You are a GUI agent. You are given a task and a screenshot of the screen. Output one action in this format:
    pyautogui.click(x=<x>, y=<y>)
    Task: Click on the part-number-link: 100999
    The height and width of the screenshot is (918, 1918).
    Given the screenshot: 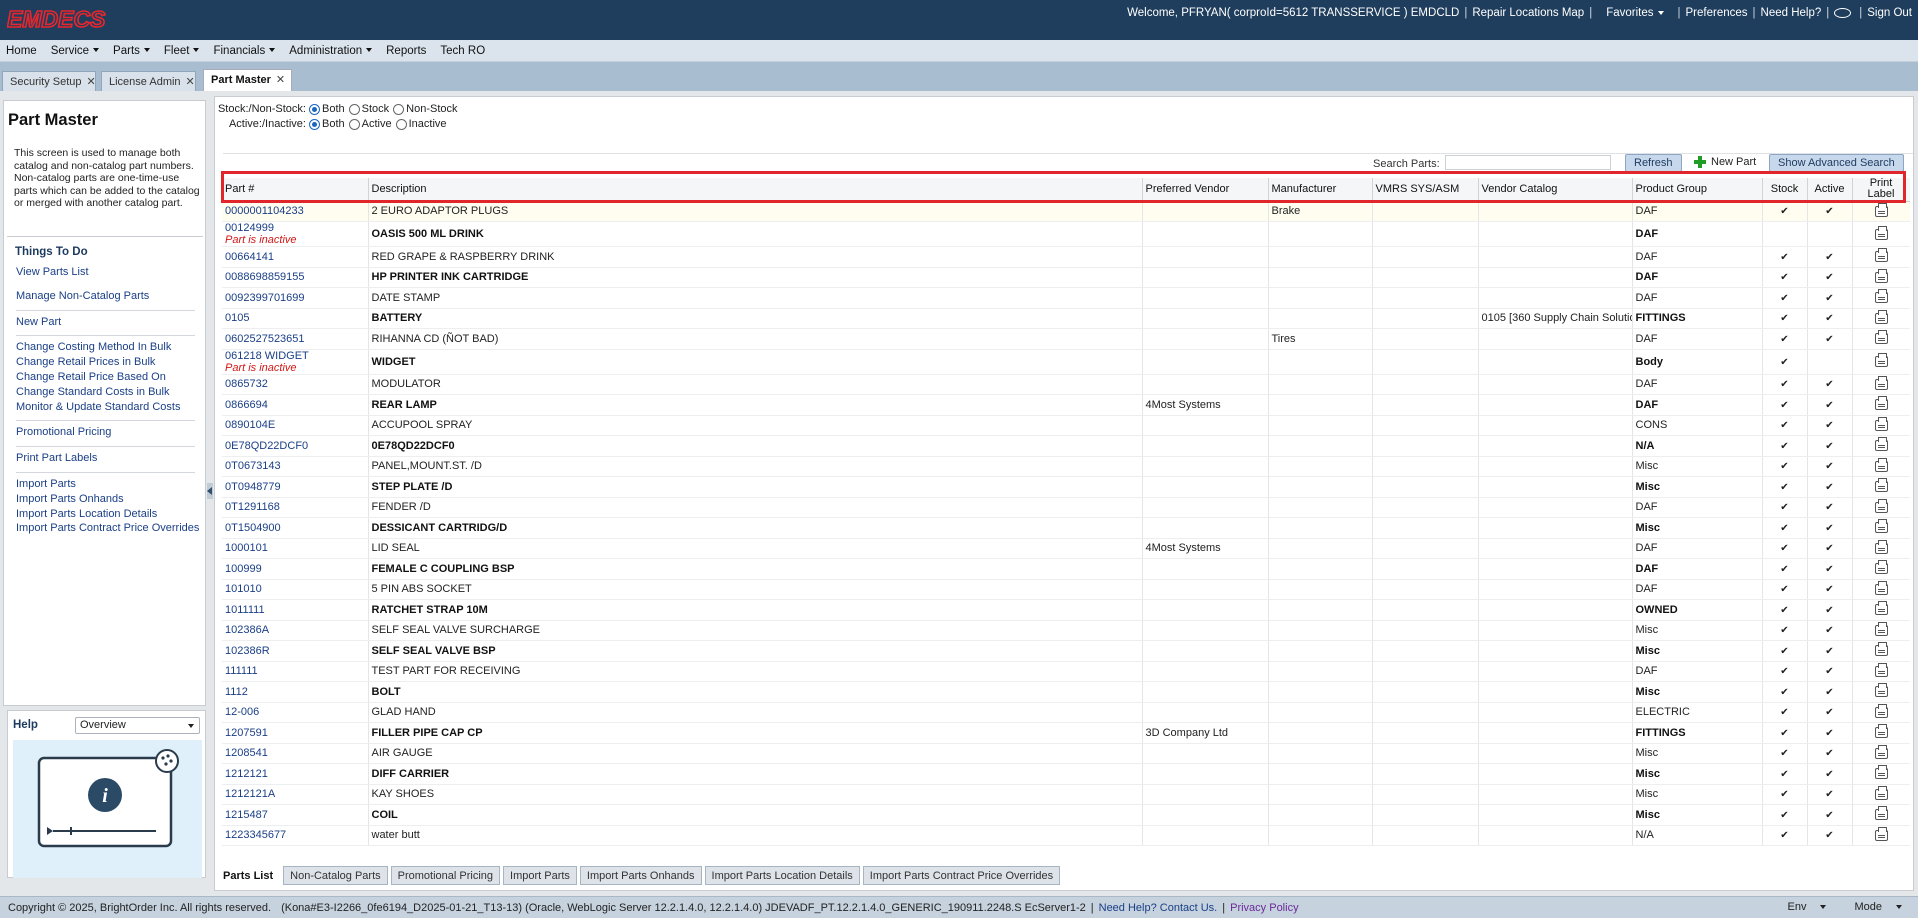 What is the action you would take?
    pyautogui.click(x=295, y=569)
    